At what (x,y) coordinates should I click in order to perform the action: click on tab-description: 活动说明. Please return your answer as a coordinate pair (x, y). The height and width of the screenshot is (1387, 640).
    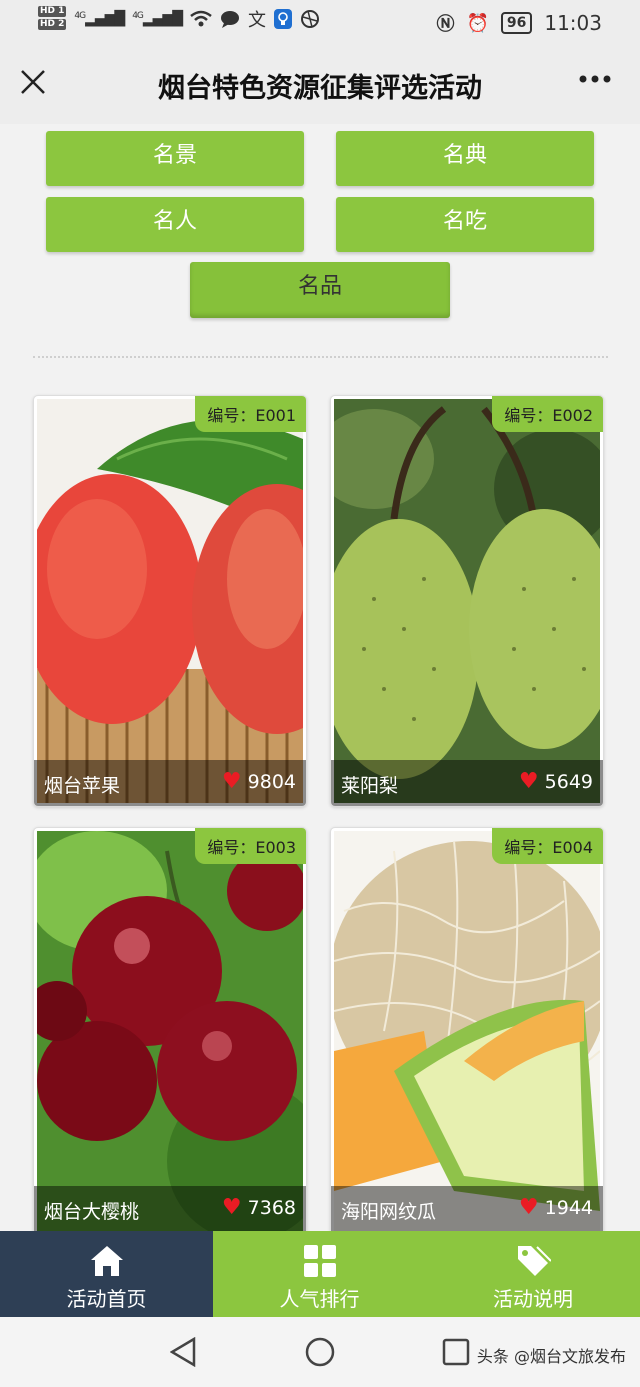
    Looking at the image, I should click on (533, 1274).